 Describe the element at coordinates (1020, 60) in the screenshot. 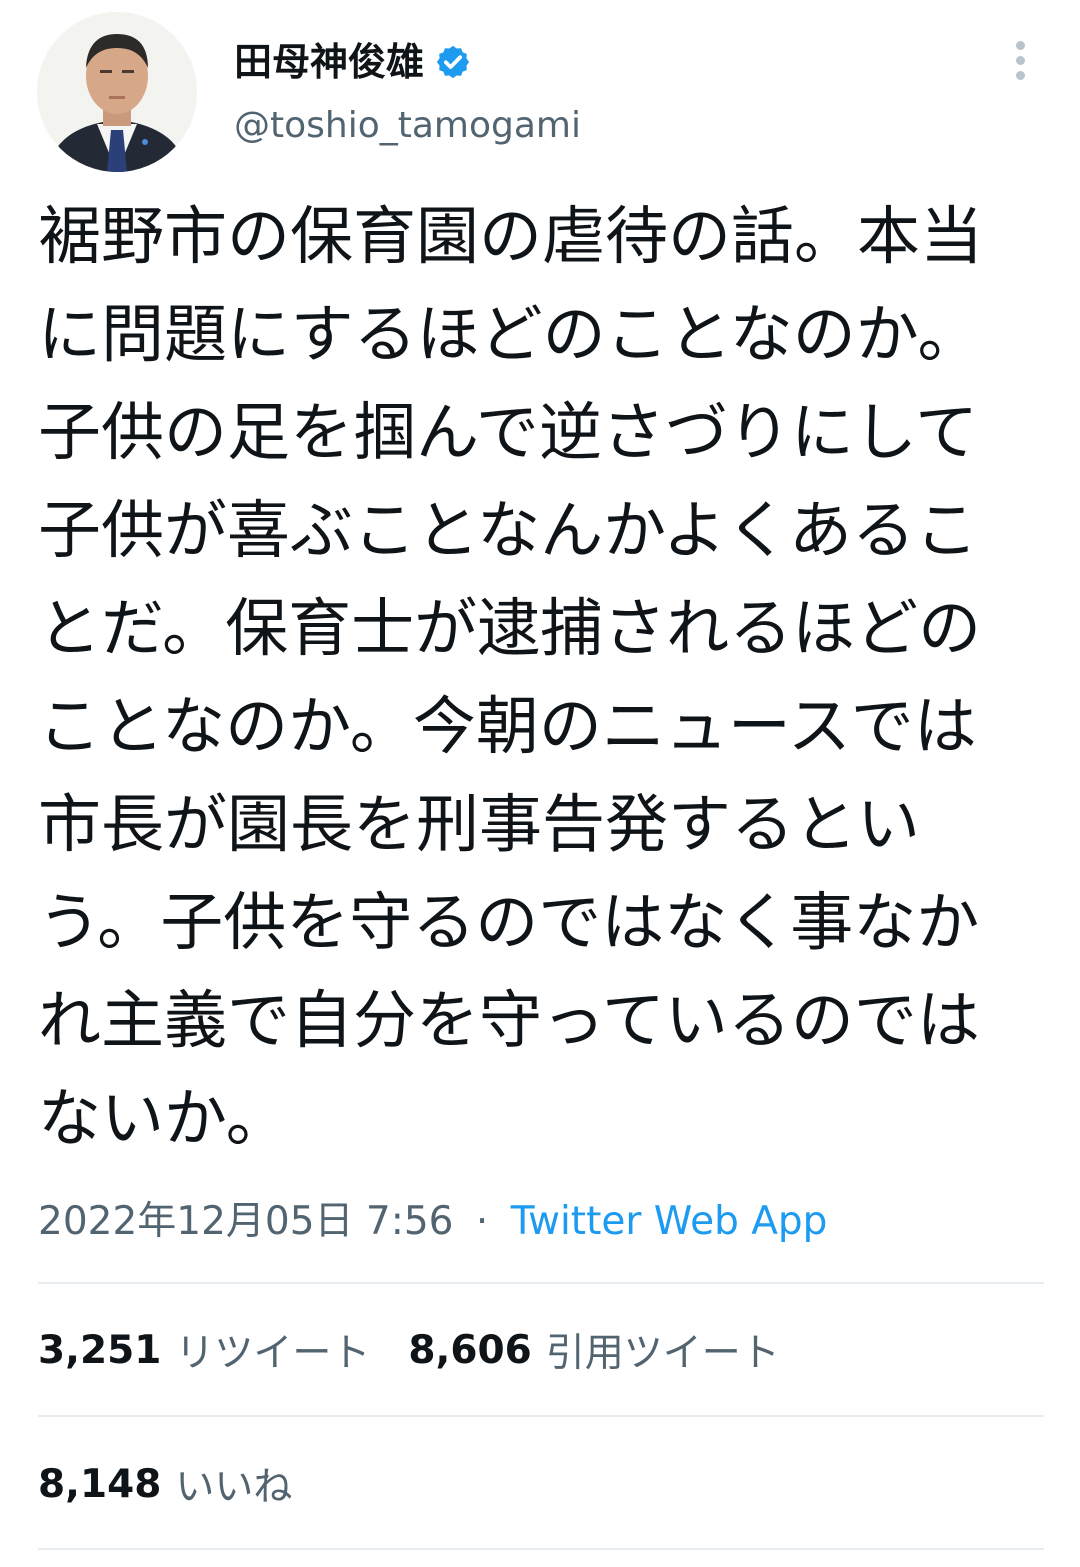

I see `more-options-button` at that location.